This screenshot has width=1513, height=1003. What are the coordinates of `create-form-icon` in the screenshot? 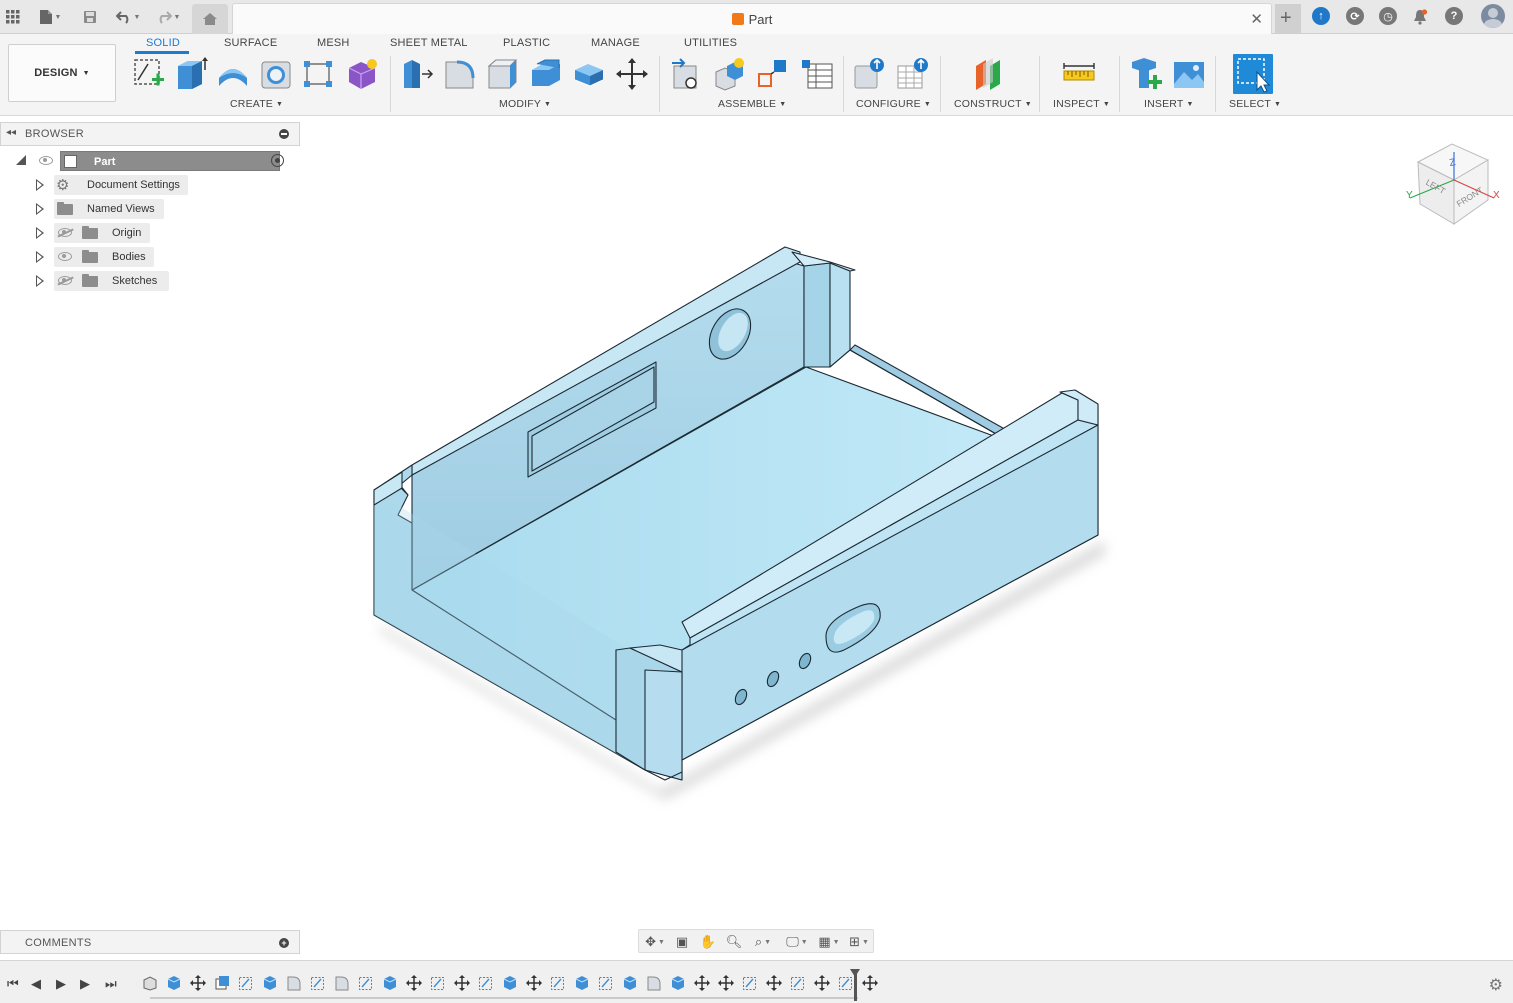 It's located at (362, 74).